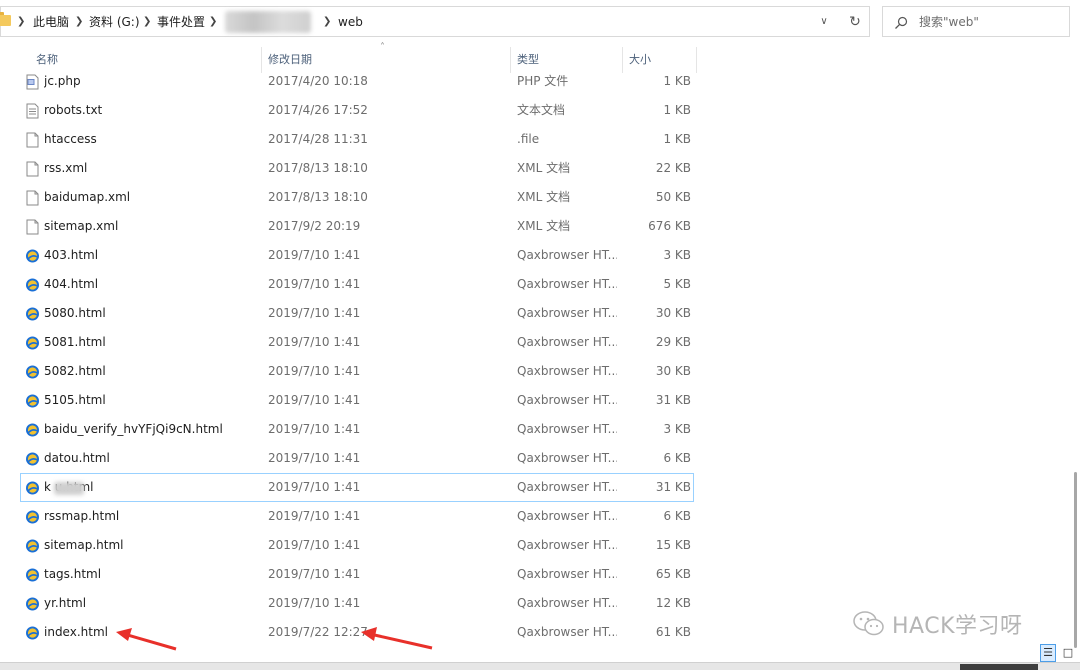  Describe the element at coordinates (673, 197) in the screenshot. I see `file-size: 50 KB` at that location.